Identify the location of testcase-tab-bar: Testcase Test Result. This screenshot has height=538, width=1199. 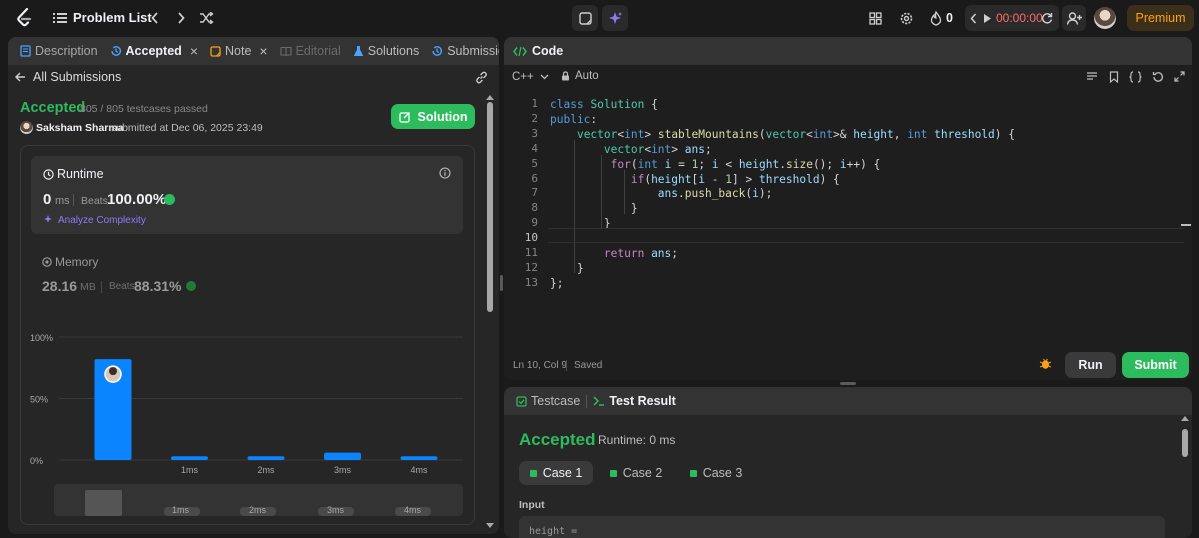
(848, 401).